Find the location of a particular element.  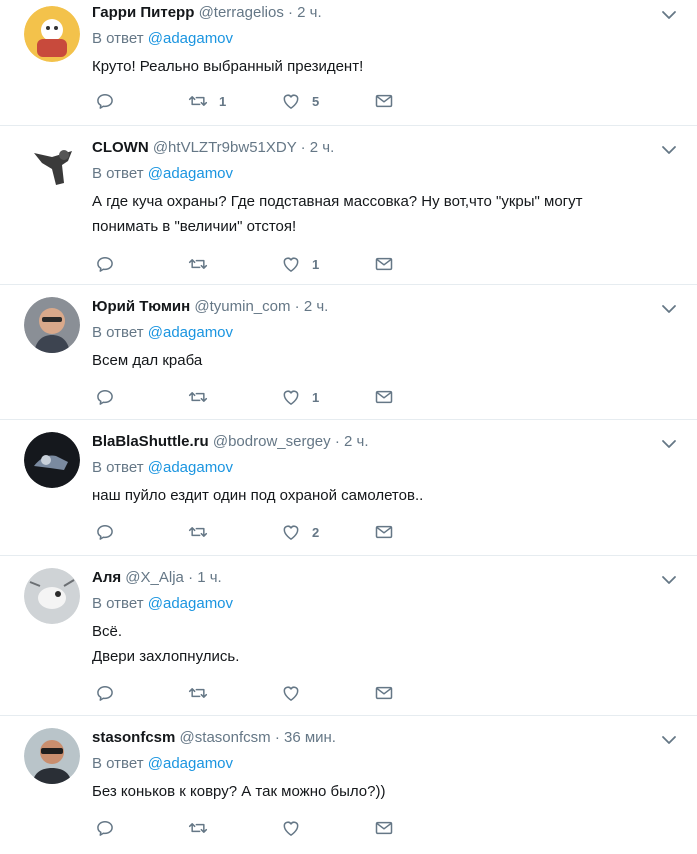

tweet-header: Аля @X_Alja · 1 ч. is located at coordinates (394, 572).